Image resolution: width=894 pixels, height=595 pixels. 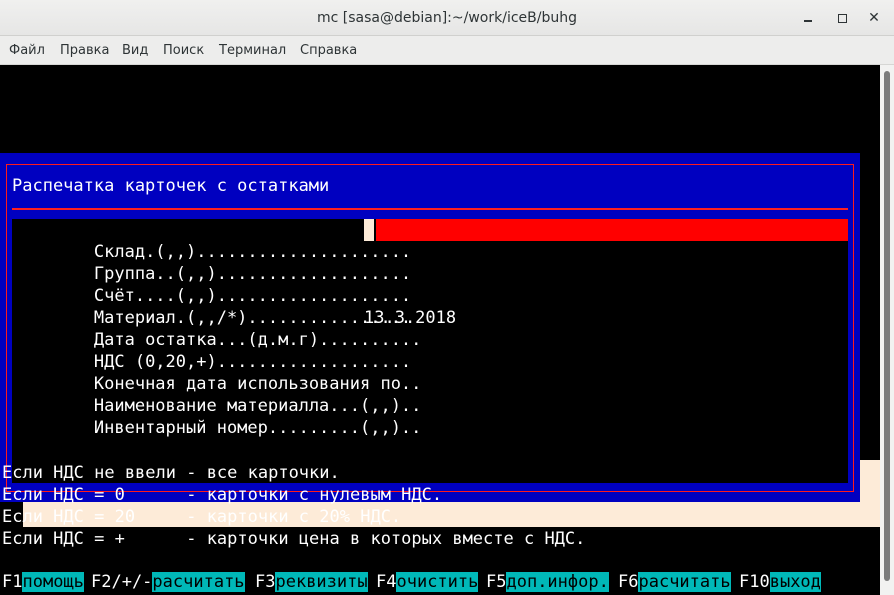 What do you see at coordinates (43, 582) in the screenshot?
I see `fkey-help: F1помощь` at bounding box center [43, 582].